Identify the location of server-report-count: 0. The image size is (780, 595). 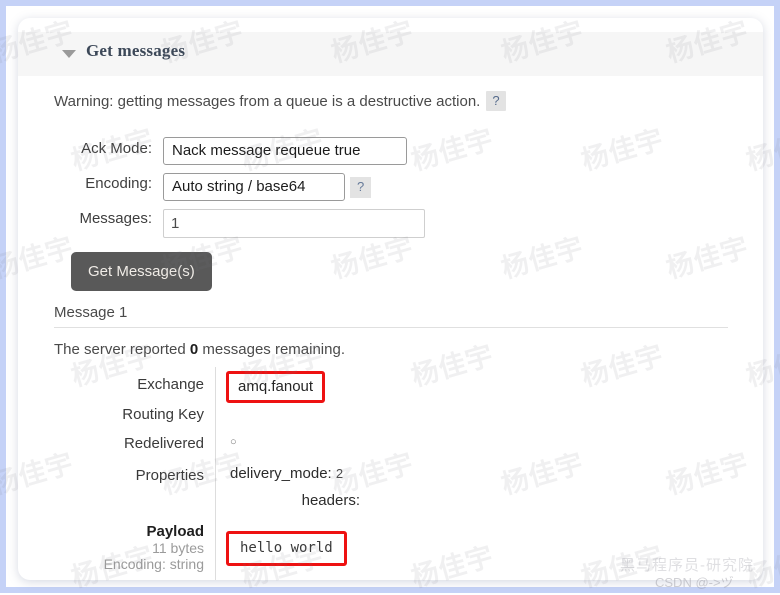
(194, 349).